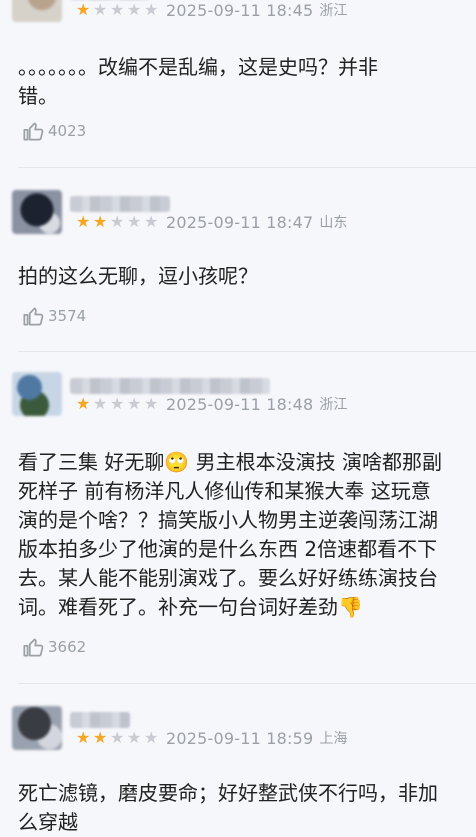  I want to click on review-content: 。。。。。。。改编不是乱编，这是史吗？并非 错。, so click(247, 82).